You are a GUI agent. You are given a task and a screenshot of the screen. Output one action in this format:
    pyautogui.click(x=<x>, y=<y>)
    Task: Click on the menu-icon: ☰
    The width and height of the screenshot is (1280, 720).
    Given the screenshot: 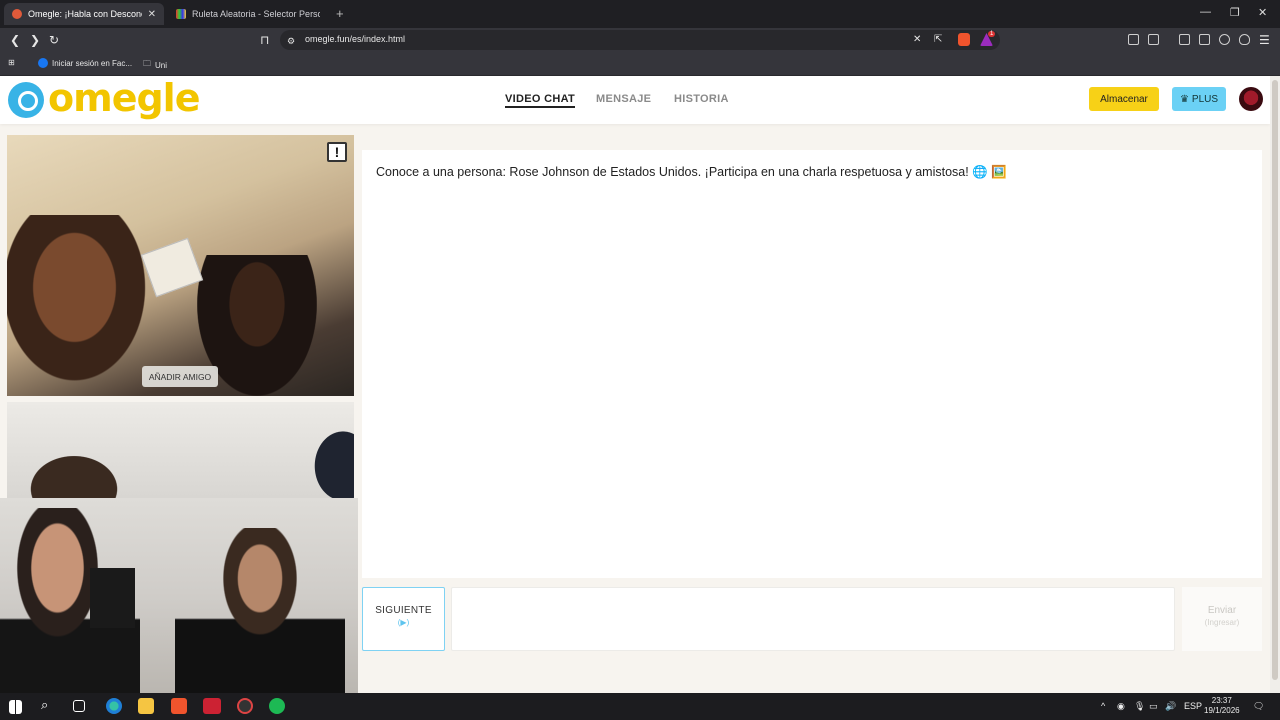 What is the action you would take?
    pyautogui.click(x=1264, y=40)
    